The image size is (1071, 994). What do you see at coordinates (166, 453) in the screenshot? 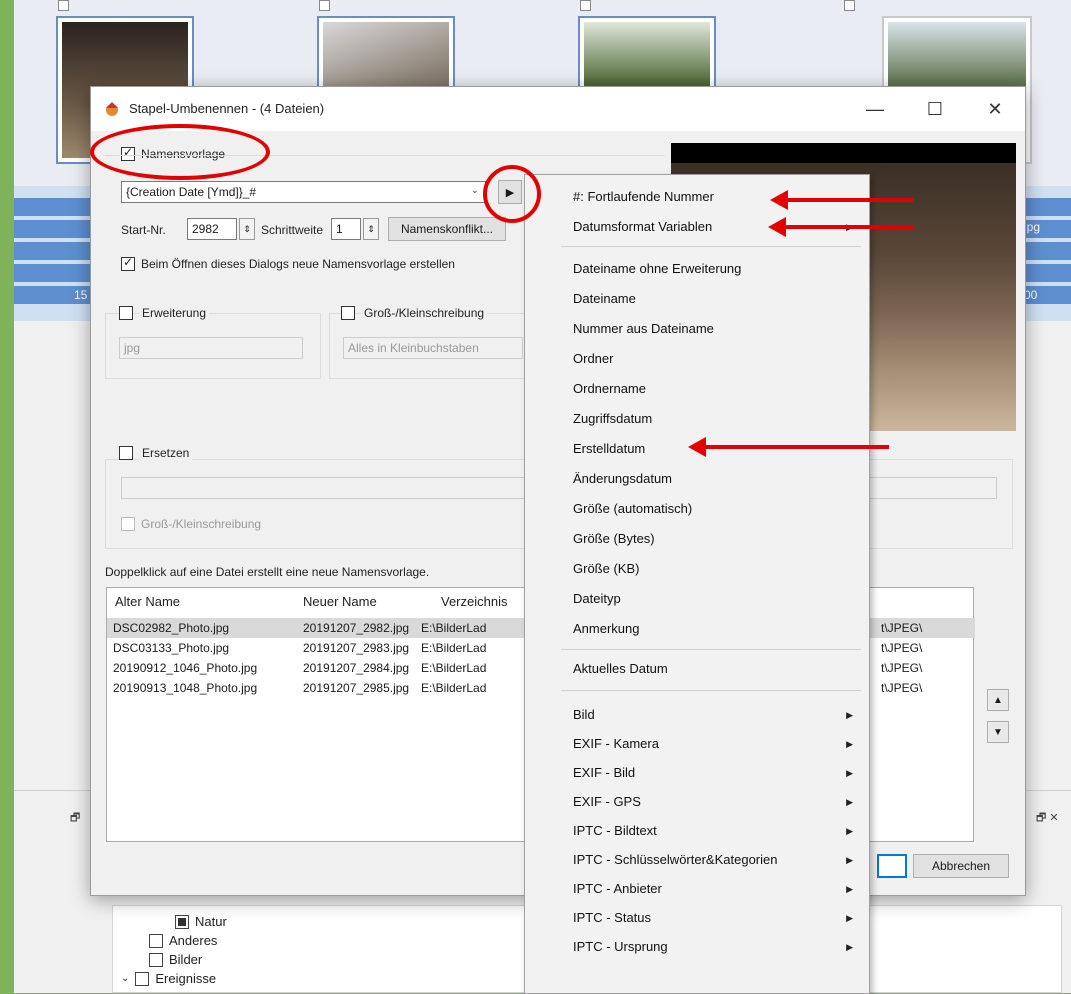
I see `replace-label: Ersetzen` at bounding box center [166, 453].